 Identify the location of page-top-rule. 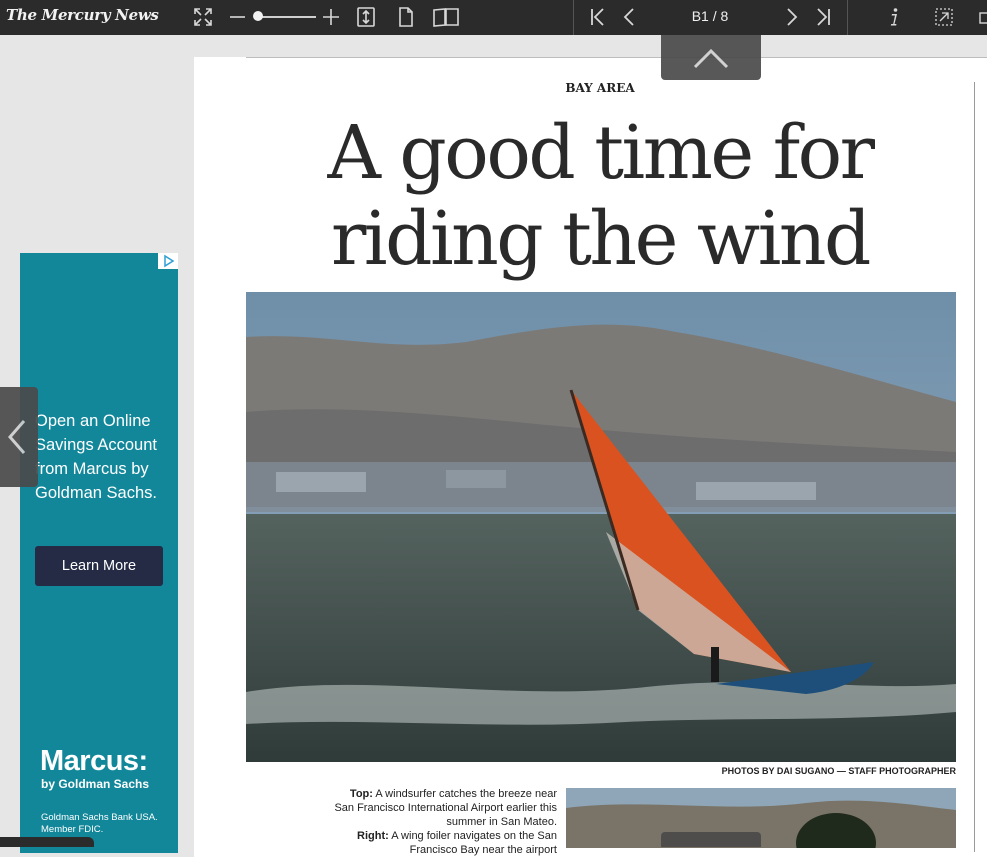
(616, 57).